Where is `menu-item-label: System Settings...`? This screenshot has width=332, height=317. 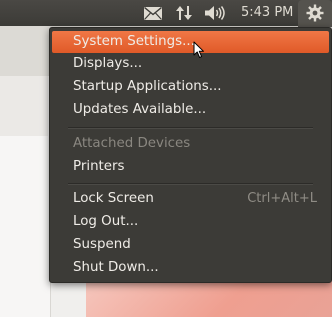
menu-item-label: System Settings... is located at coordinates (134, 41).